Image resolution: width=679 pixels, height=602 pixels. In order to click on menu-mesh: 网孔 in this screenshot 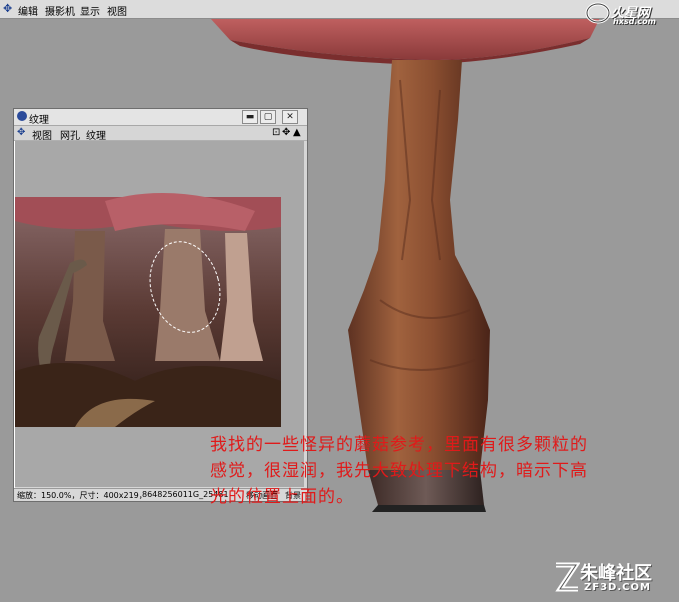, I will do `click(70, 134)`.